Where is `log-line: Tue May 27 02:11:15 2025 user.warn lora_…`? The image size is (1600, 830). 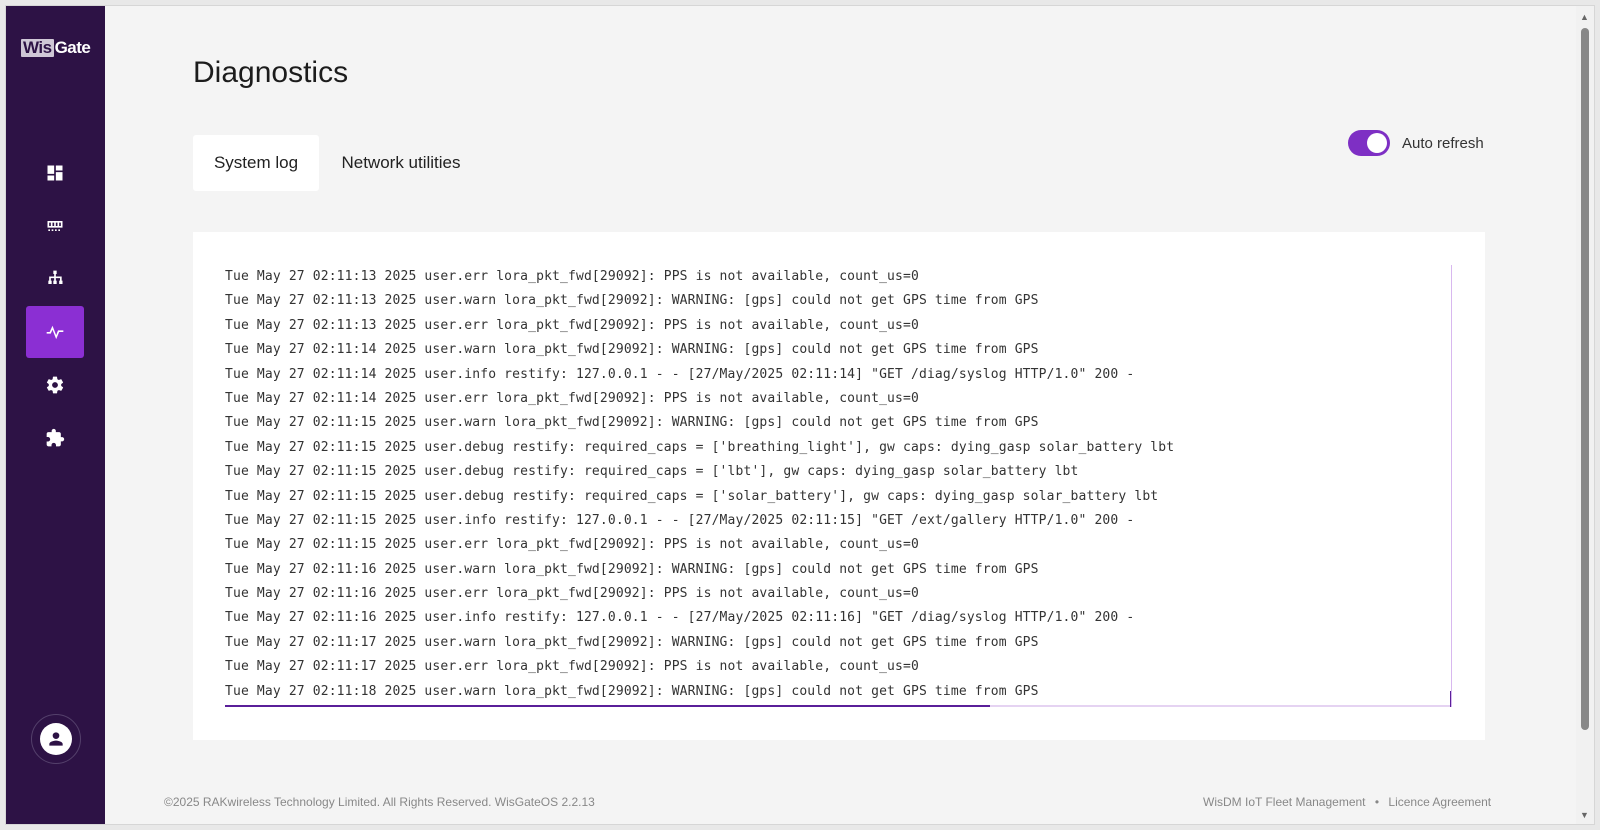
log-line: Tue May 27 02:11:15 2025 user.warn lora_… is located at coordinates (632, 423).